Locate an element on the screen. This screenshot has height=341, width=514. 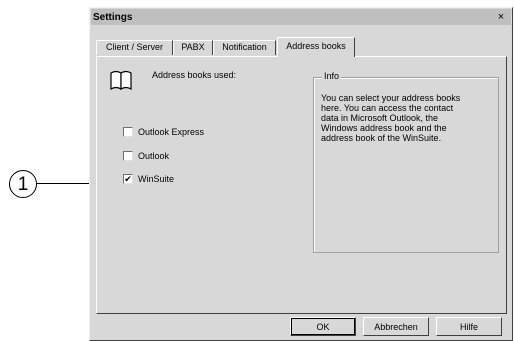
callout-line is located at coordinates (65, 183).